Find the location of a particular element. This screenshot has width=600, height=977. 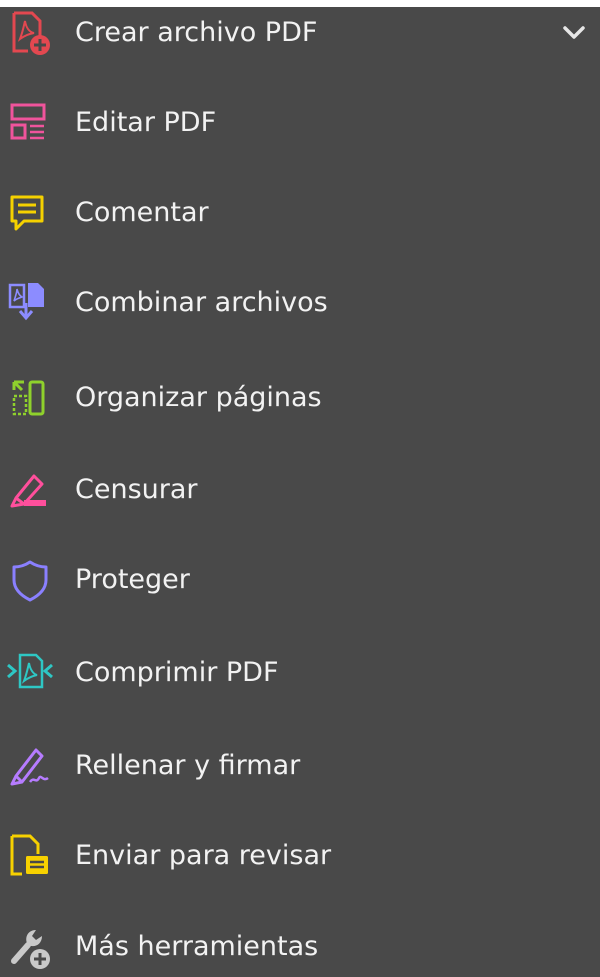

edit-pdf-icon is located at coordinates (30, 123).